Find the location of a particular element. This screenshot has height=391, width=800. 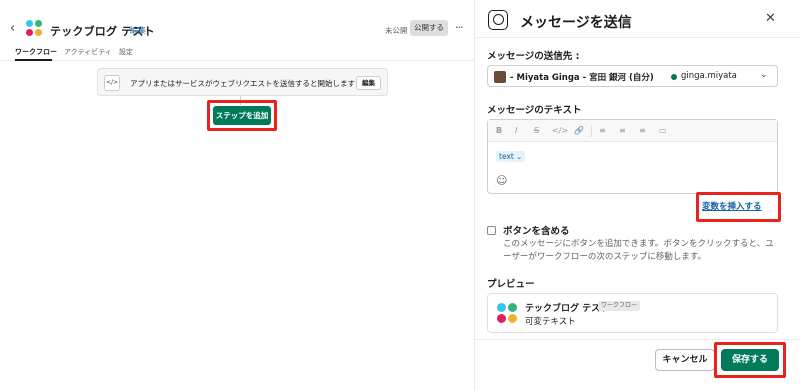

presence-dot-icon is located at coordinates (674, 77).